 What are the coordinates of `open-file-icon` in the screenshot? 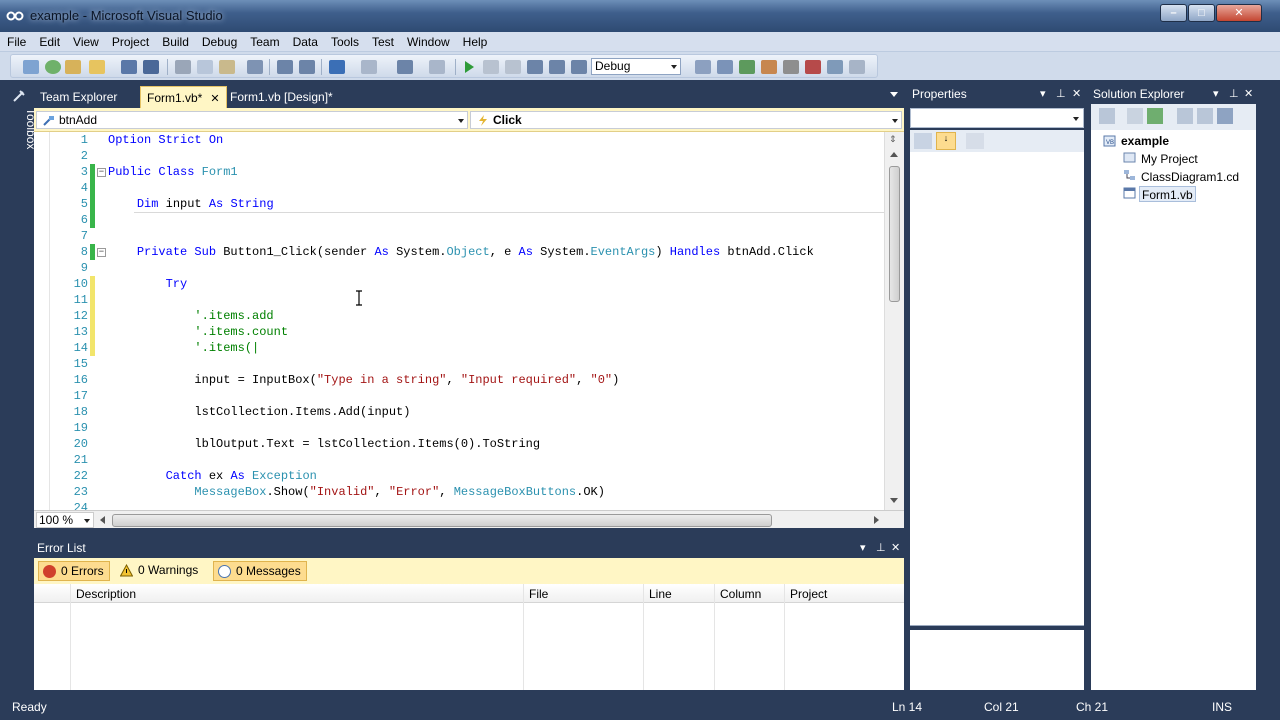 It's located at (73, 67).